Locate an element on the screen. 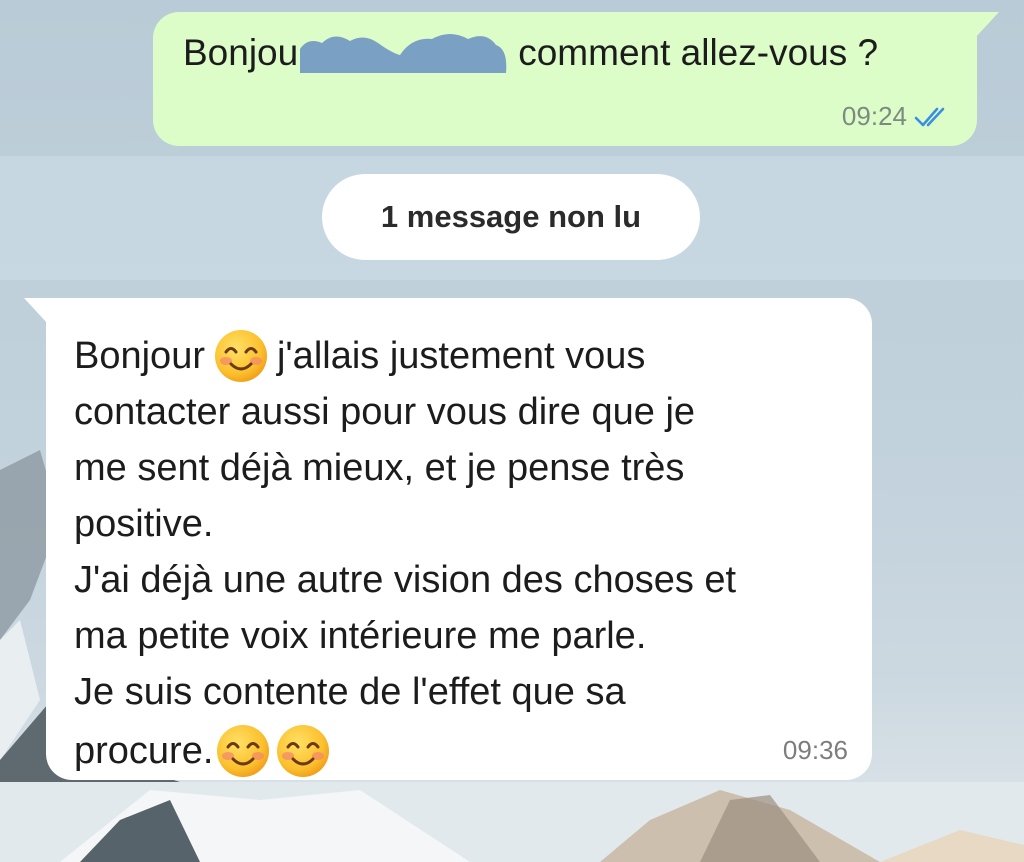 The width and height of the screenshot is (1024, 862). message-line-text: procure. is located at coordinates (144, 751).